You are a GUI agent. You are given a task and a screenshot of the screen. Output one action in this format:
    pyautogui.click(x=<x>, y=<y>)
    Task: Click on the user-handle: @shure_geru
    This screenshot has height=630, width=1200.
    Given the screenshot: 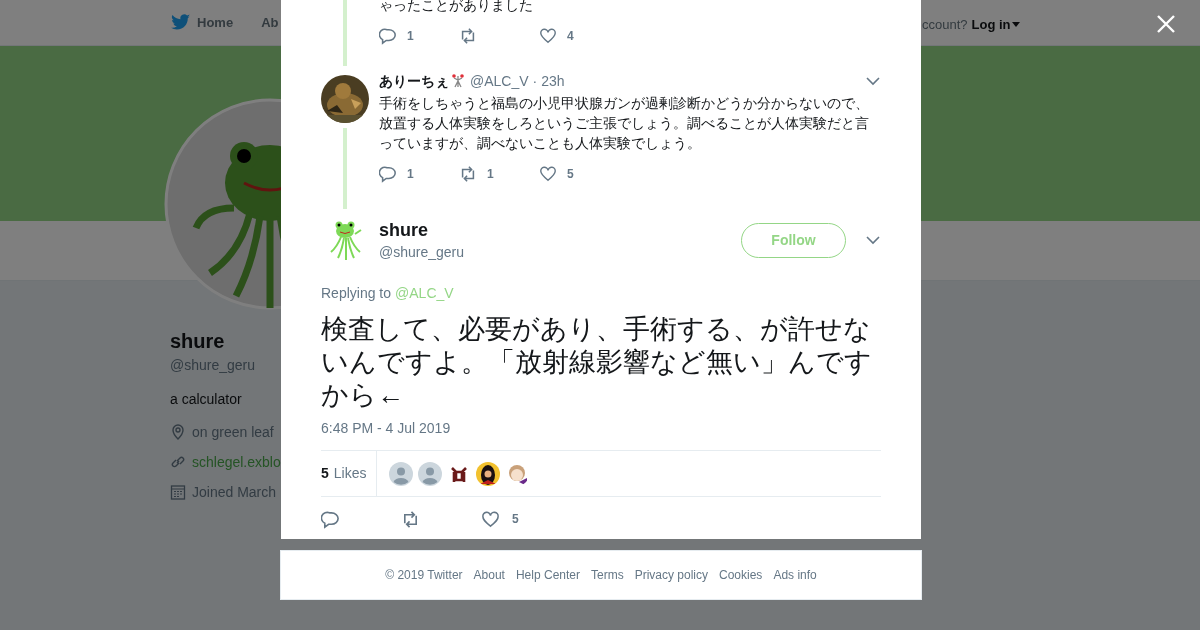 What is the action you would take?
    pyautogui.click(x=422, y=251)
    